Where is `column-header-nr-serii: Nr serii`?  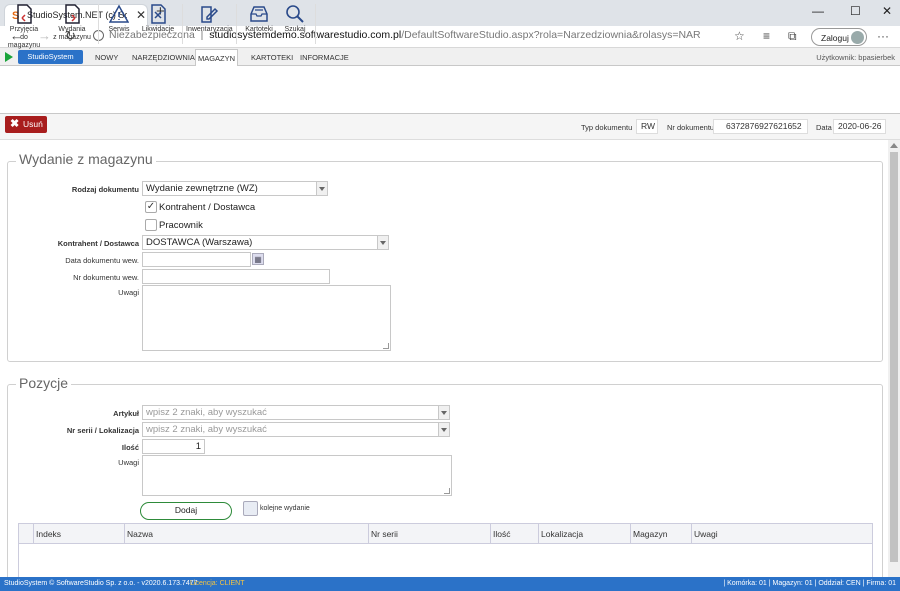
column-header-nr-serii: Nr serii is located at coordinates (384, 534).